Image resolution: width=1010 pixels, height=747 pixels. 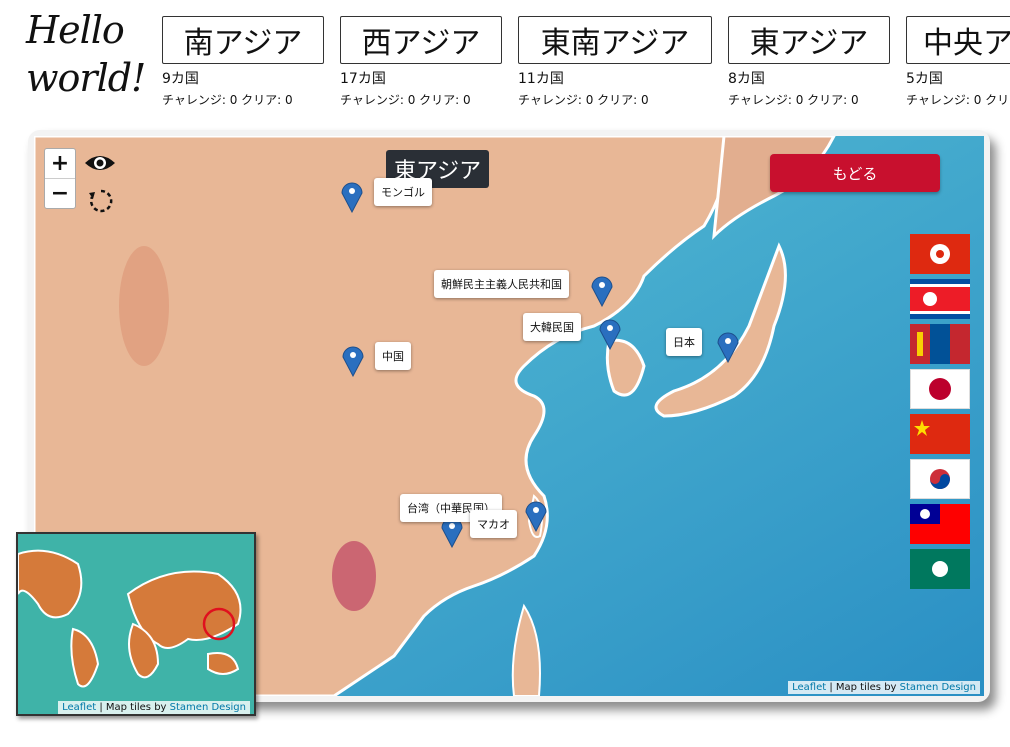 I want to click on region-card-east-asia: 東アジア 8カ国 チャレンジ: 0 クリア: 0, so click(x=809, y=62).